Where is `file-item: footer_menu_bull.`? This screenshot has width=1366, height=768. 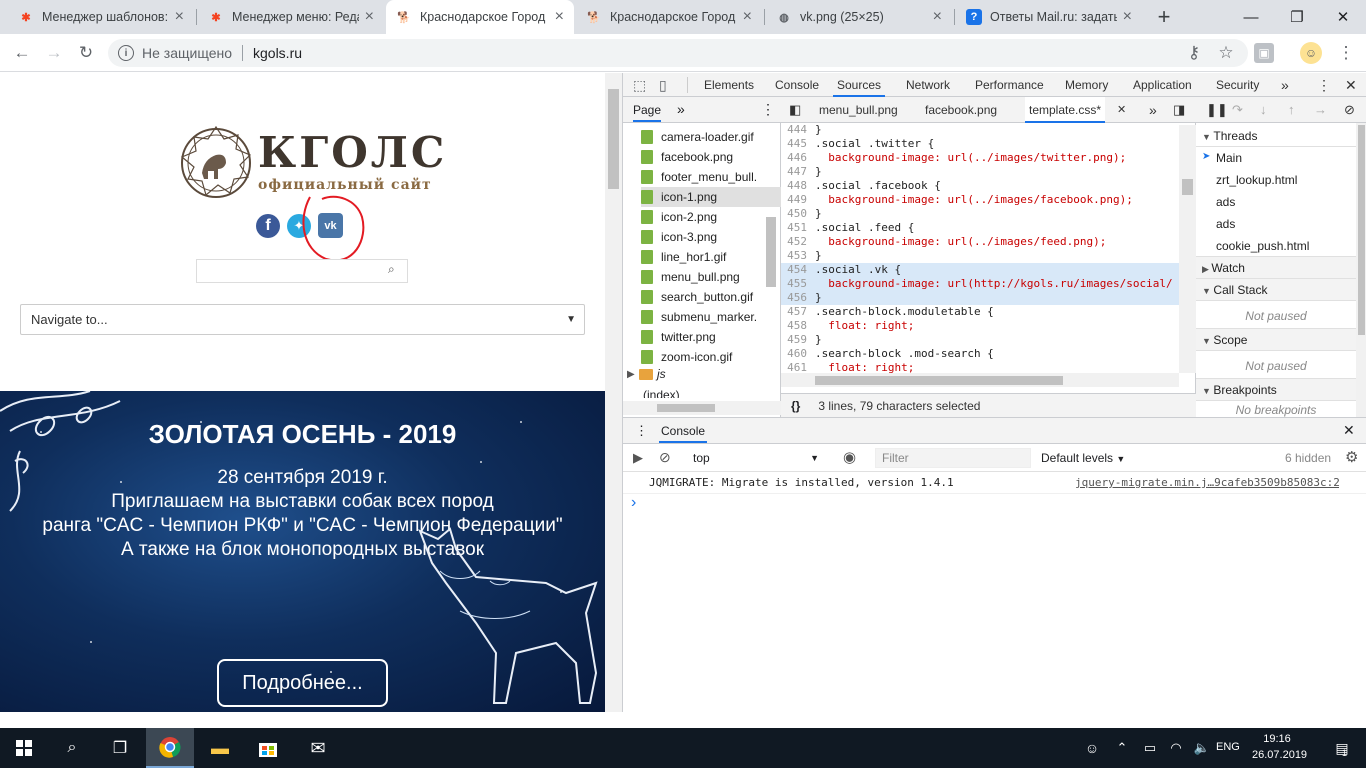 file-item: footer_menu_bull. is located at coordinates (711, 177).